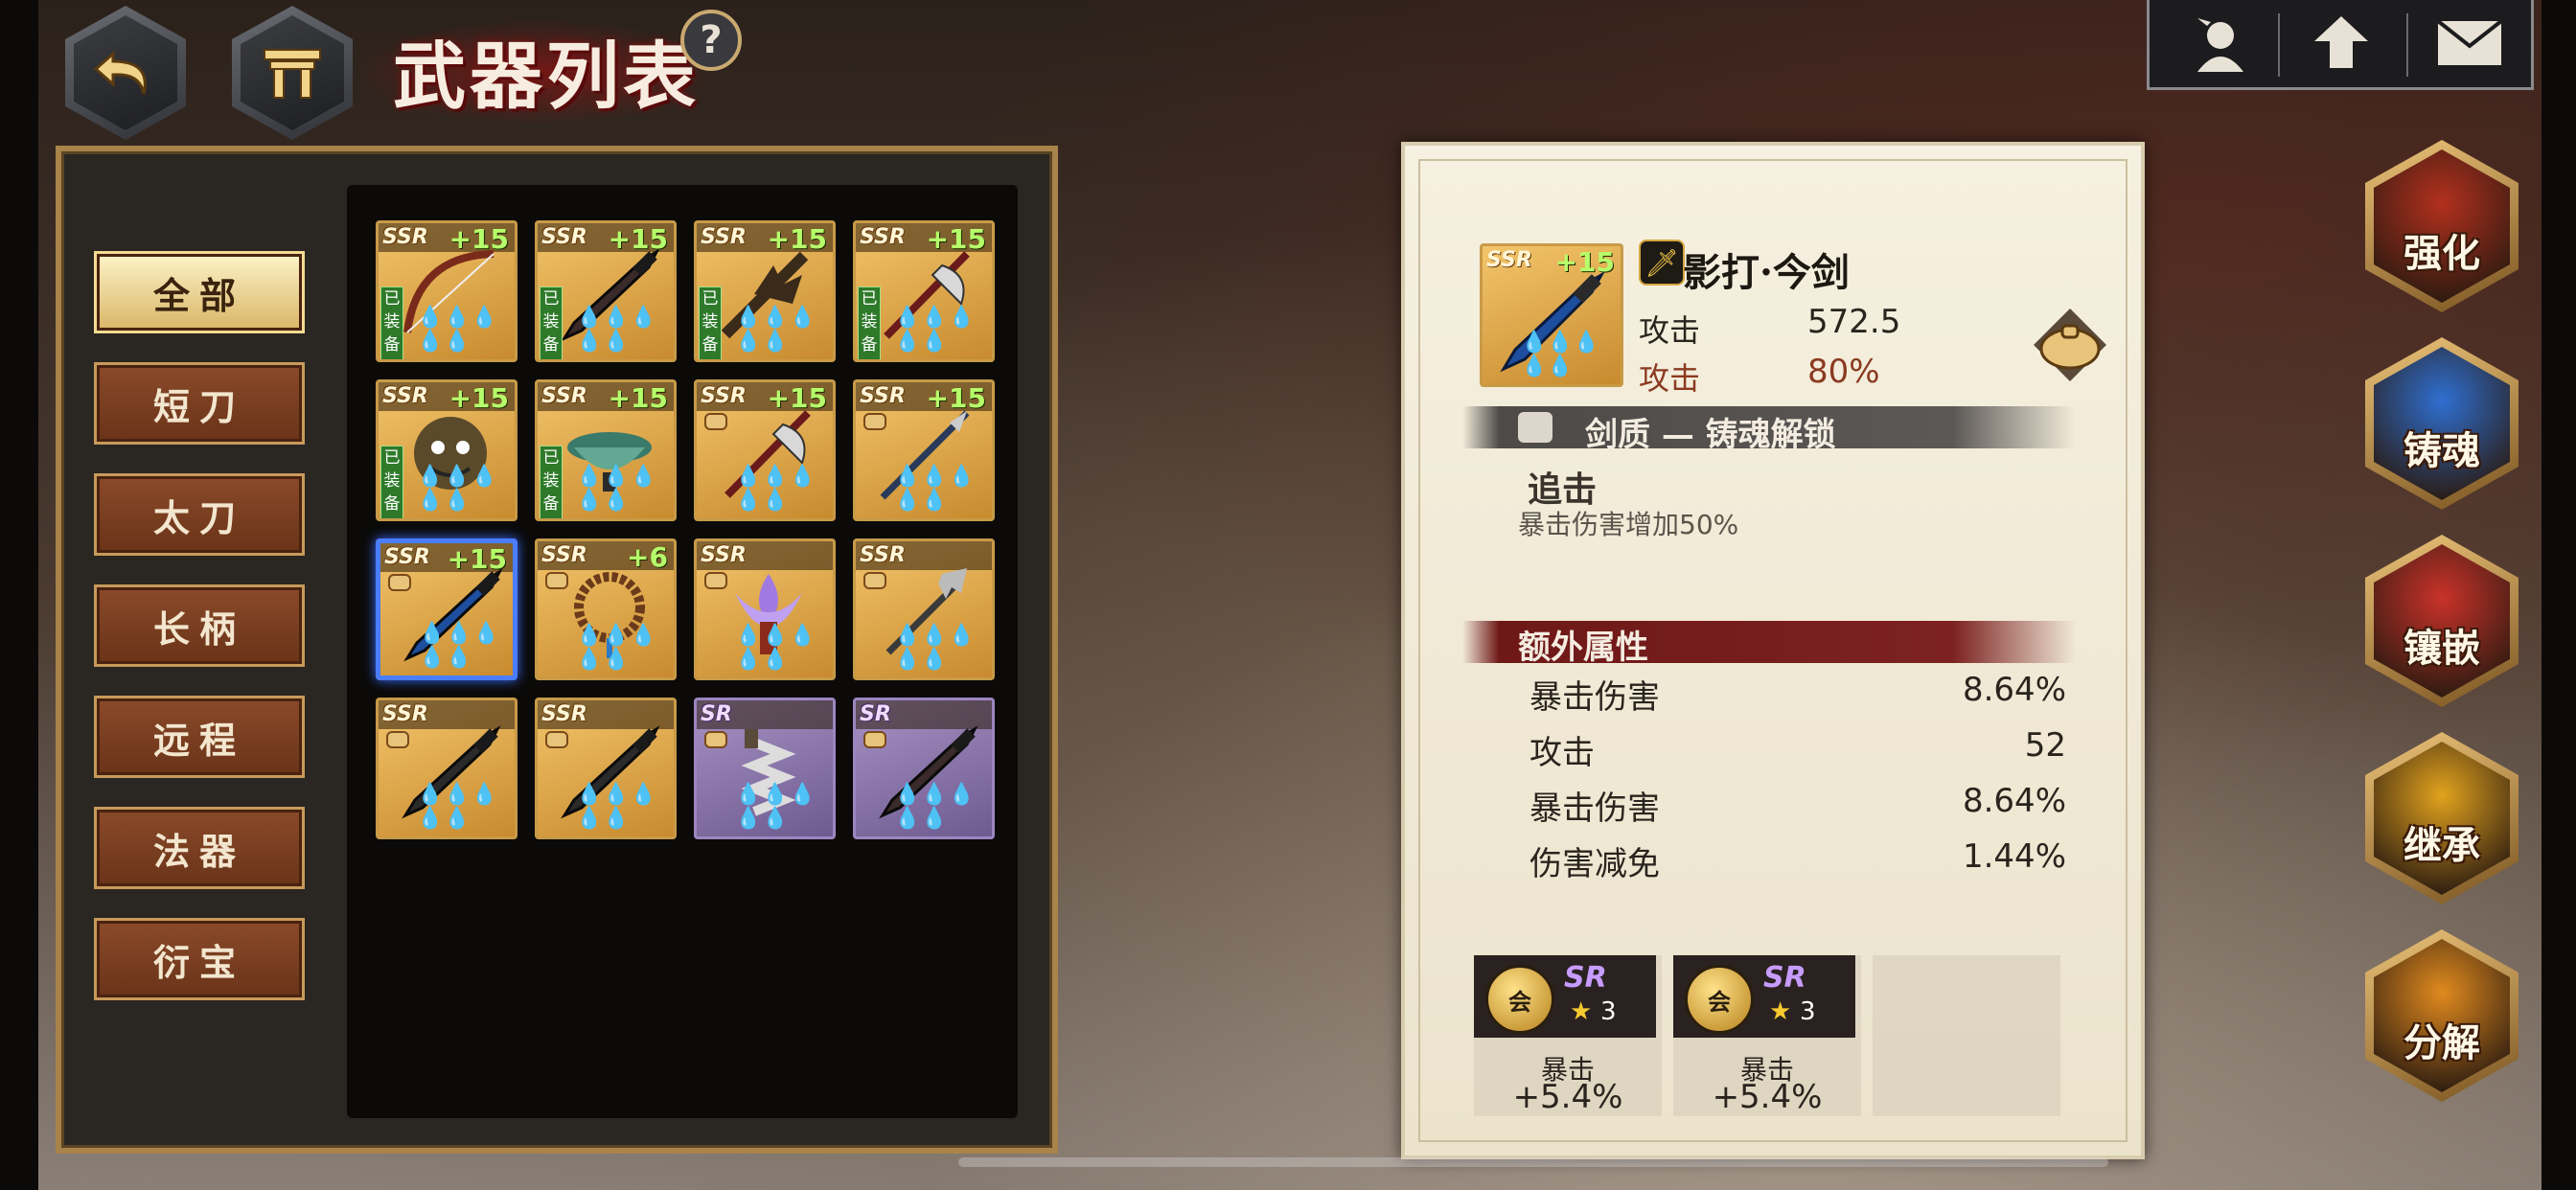  Describe the element at coordinates (1585, 978) in the screenshot. I see `gem-rarity: SR` at that location.